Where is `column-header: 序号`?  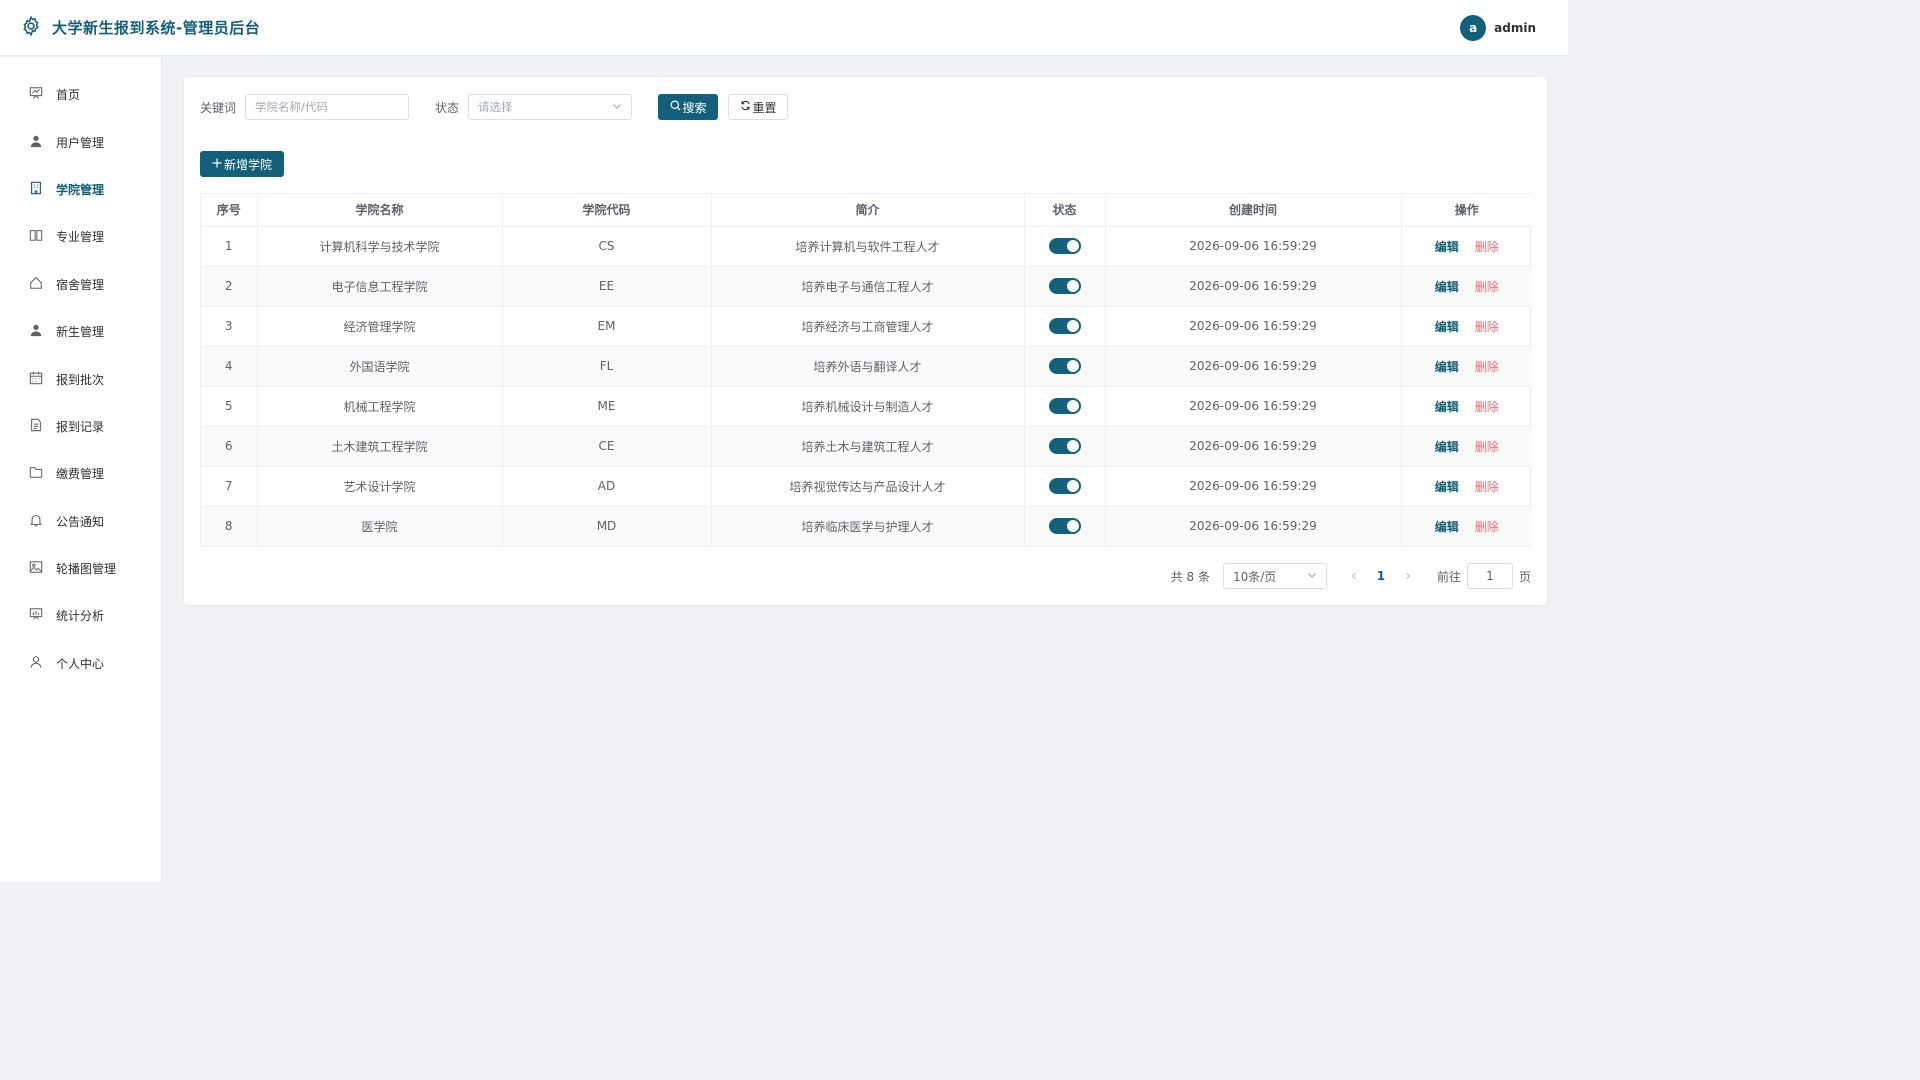
column-header: 序号 is located at coordinates (229, 210).